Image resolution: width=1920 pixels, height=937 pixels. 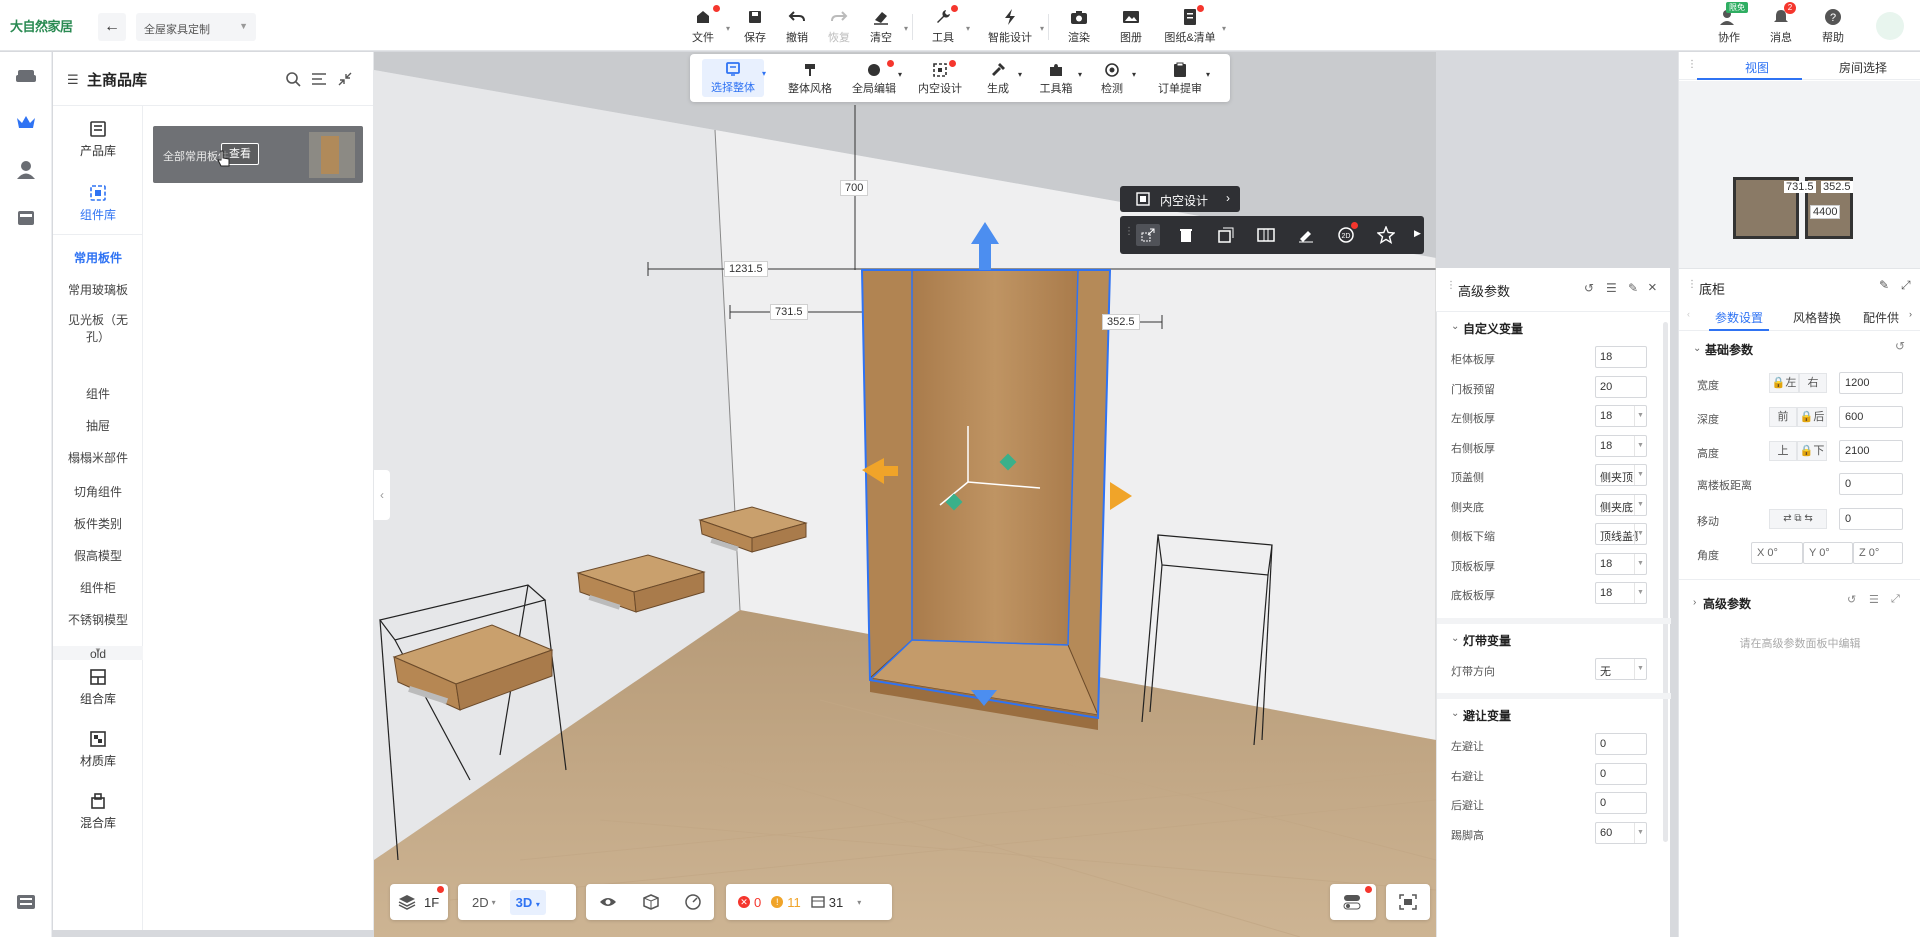 What do you see at coordinates (1784, 383) in the screenshot?
I see `lock-left-button: 🔒左` at bounding box center [1784, 383].